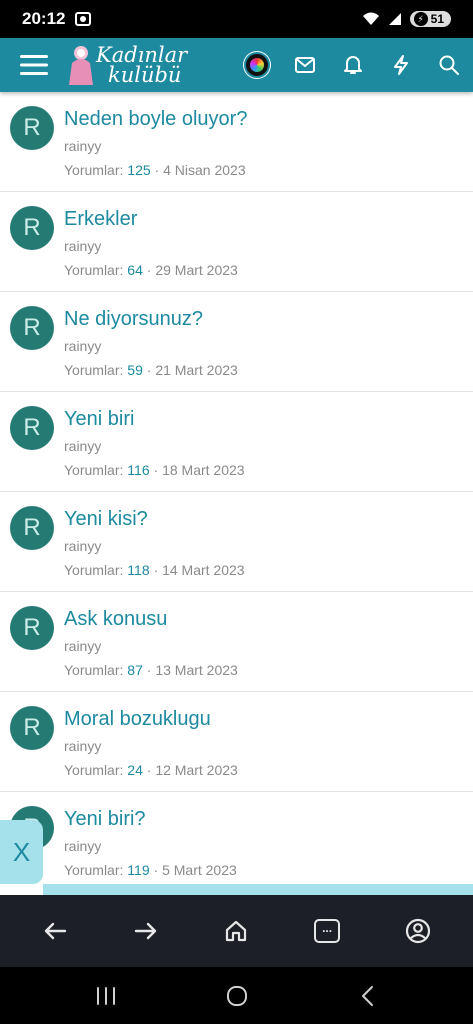  I want to click on account-button, so click(257, 65).